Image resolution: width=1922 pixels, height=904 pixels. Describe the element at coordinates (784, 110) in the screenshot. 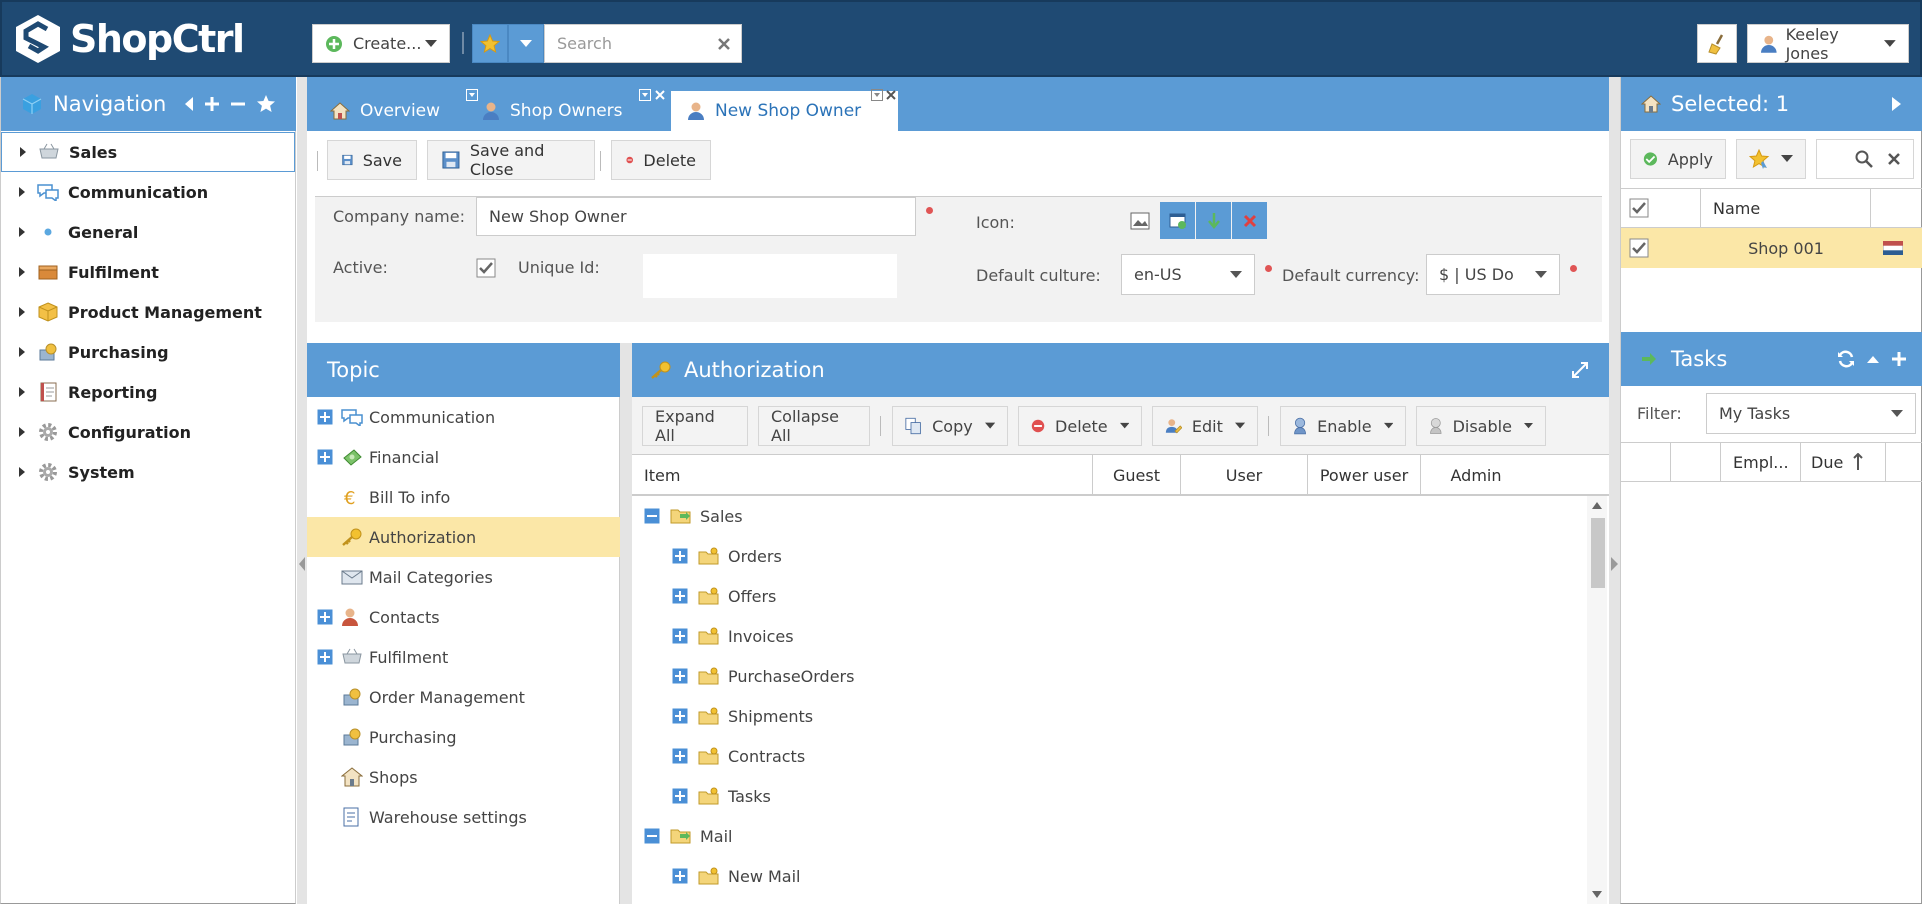

I see `tab-new-shop-owner: New Shop Owner` at that location.